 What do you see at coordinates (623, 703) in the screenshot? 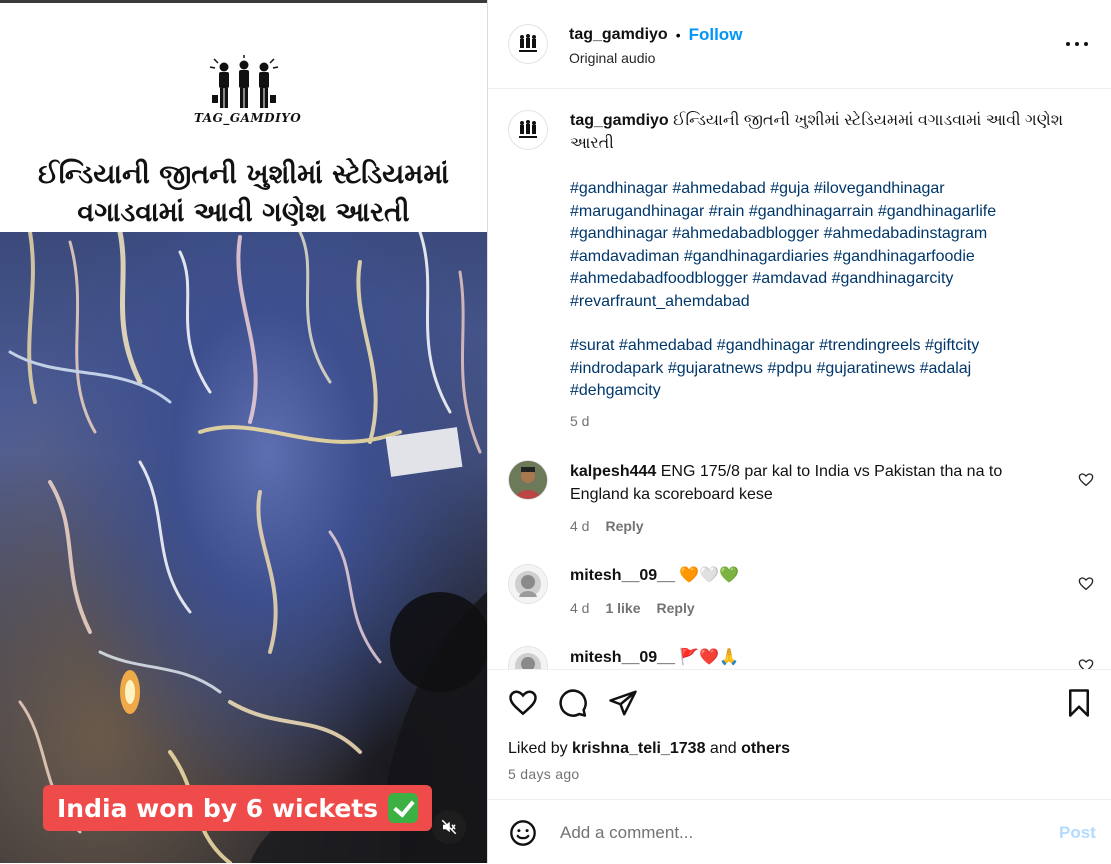
I see `share-icon` at bounding box center [623, 703].